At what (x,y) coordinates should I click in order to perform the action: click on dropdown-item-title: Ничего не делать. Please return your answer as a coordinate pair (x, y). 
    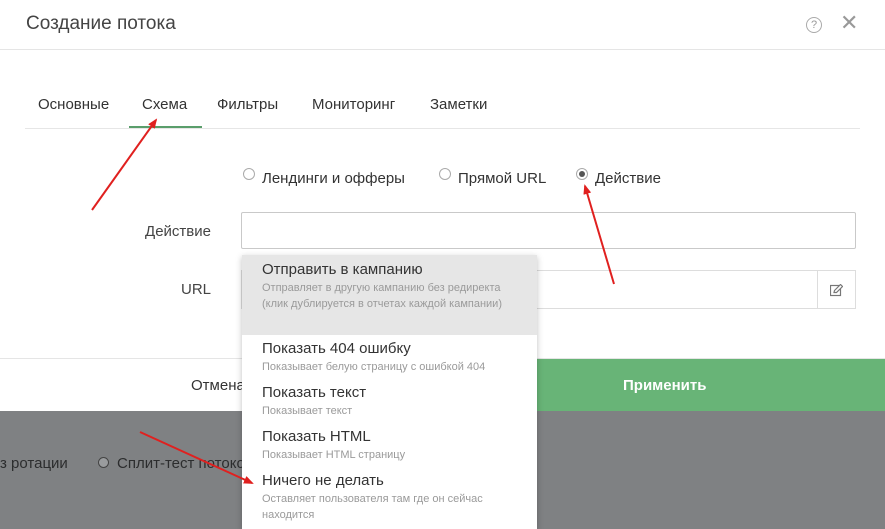
    Looking at the image, I should click on (323, 480).